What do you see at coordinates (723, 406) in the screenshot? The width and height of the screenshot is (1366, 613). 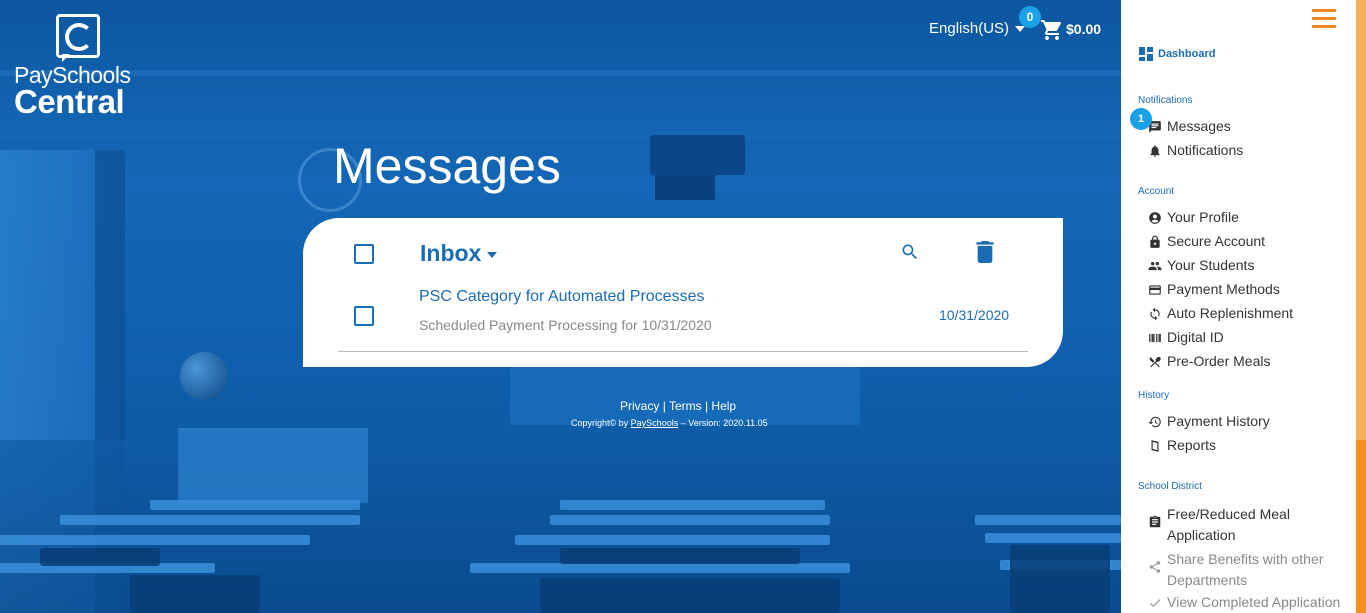 I see `help-link: Help` at bounding box center [723, 406].